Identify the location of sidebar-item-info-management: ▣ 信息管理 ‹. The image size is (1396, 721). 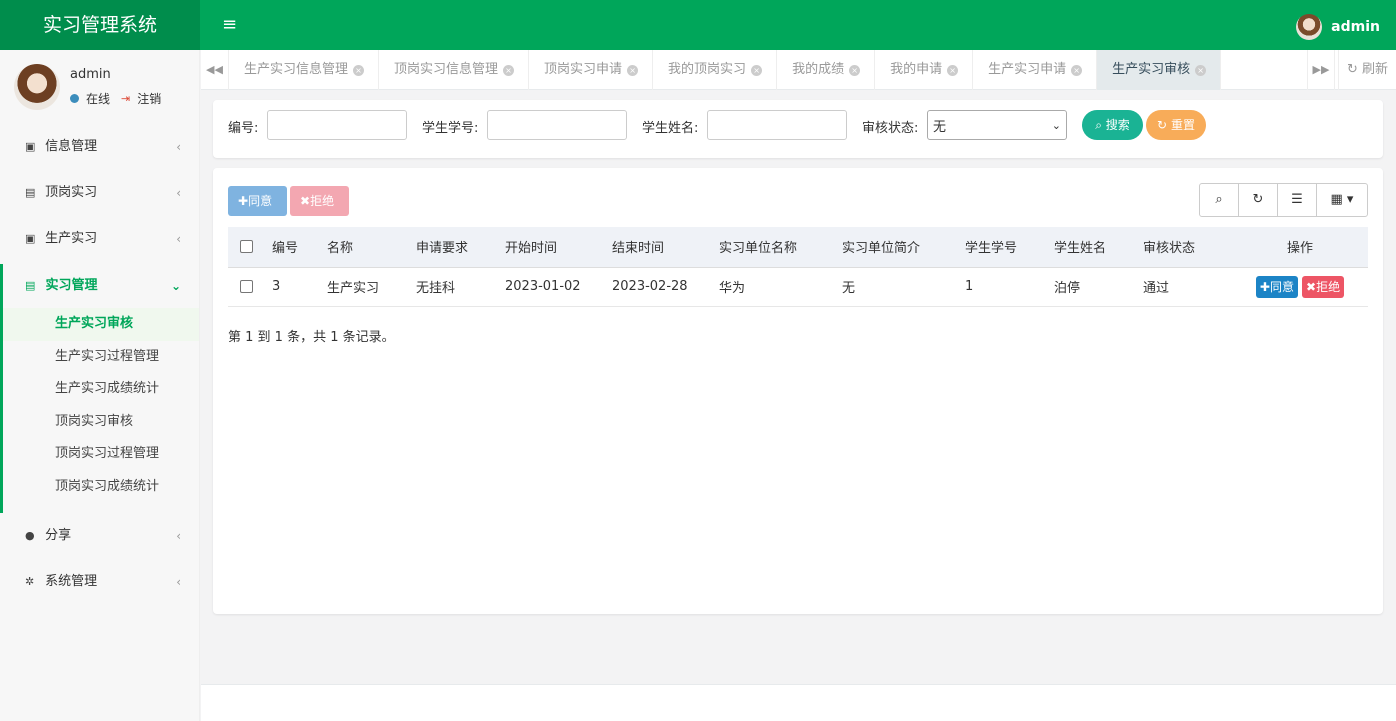
(99, 147).